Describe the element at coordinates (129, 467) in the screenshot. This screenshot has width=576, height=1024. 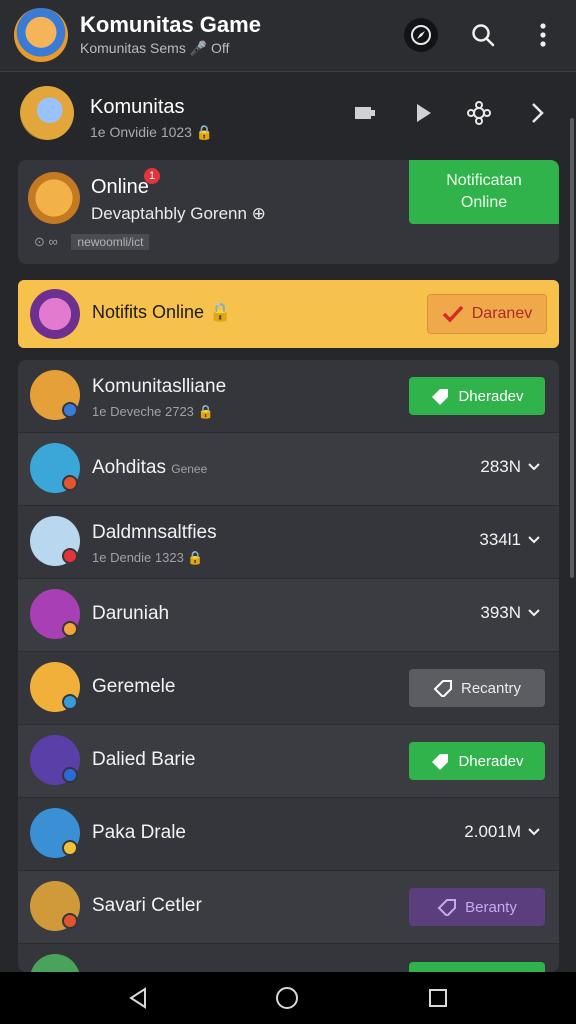
I see `list-item-title-text: Aohditas` at that location.